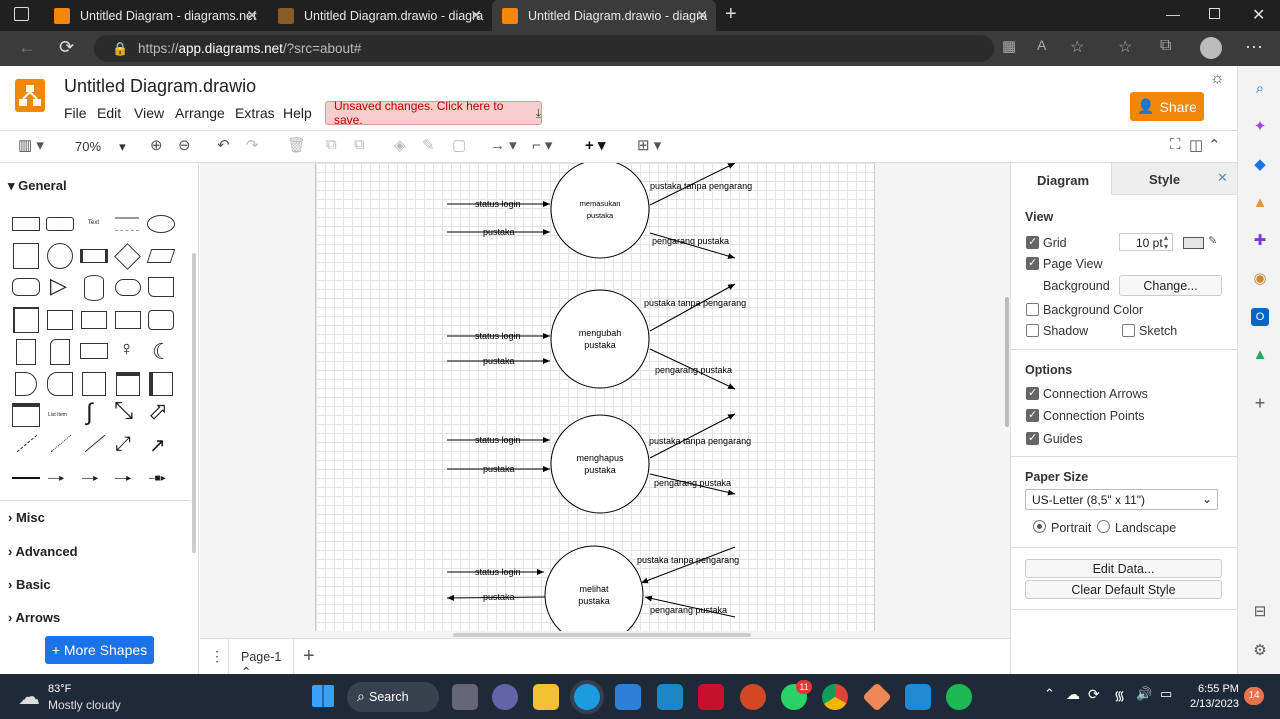 The height and width of the screenshot is (719, 1280). Describe the element at coordinates (126, 349) in the screenshot. I see `shape-actor: ♀` at that location.